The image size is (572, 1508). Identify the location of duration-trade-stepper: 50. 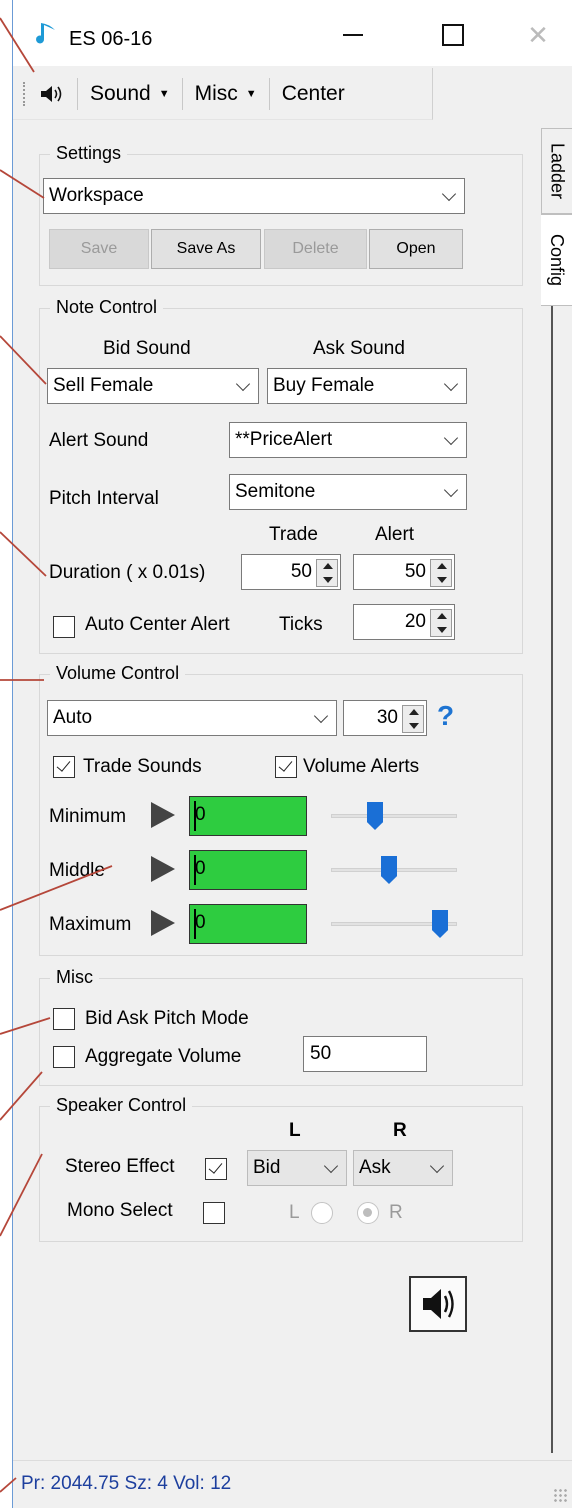
(291, 572).